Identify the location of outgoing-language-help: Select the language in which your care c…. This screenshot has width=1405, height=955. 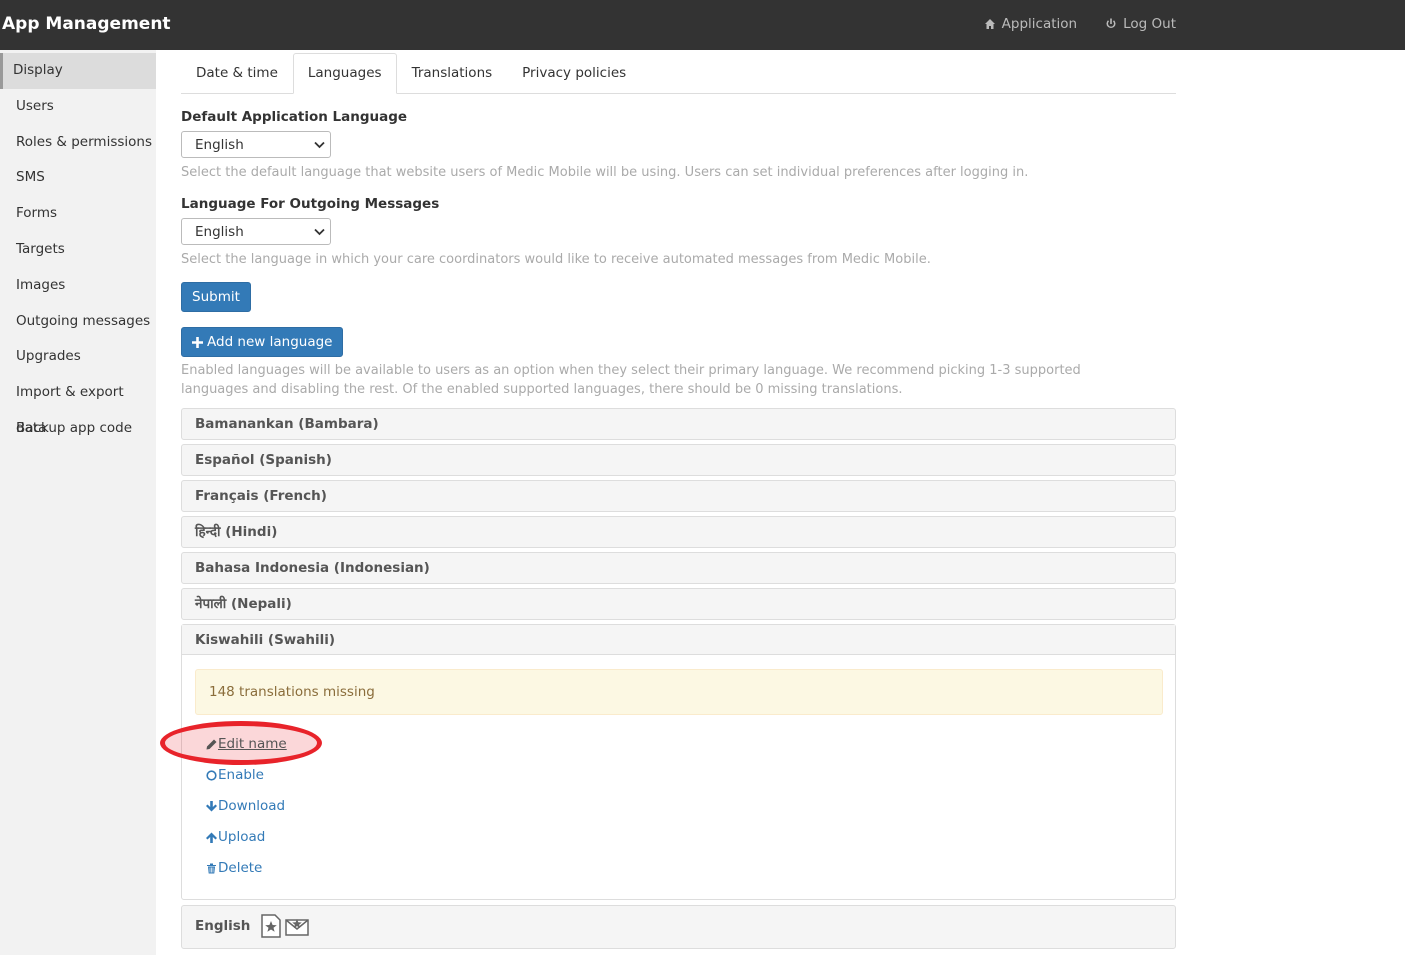
(556, 259).